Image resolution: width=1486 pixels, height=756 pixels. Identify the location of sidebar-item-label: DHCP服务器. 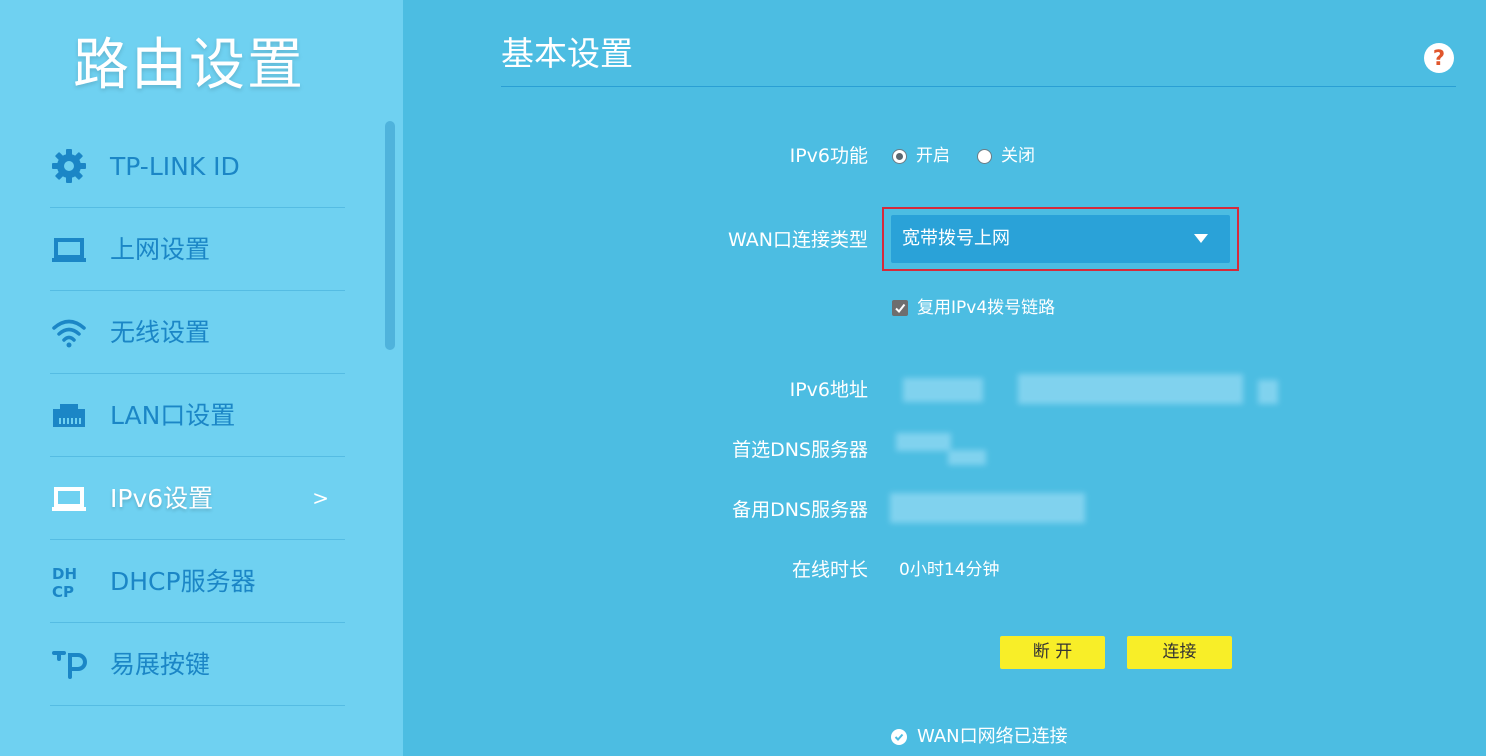
(183, 581).